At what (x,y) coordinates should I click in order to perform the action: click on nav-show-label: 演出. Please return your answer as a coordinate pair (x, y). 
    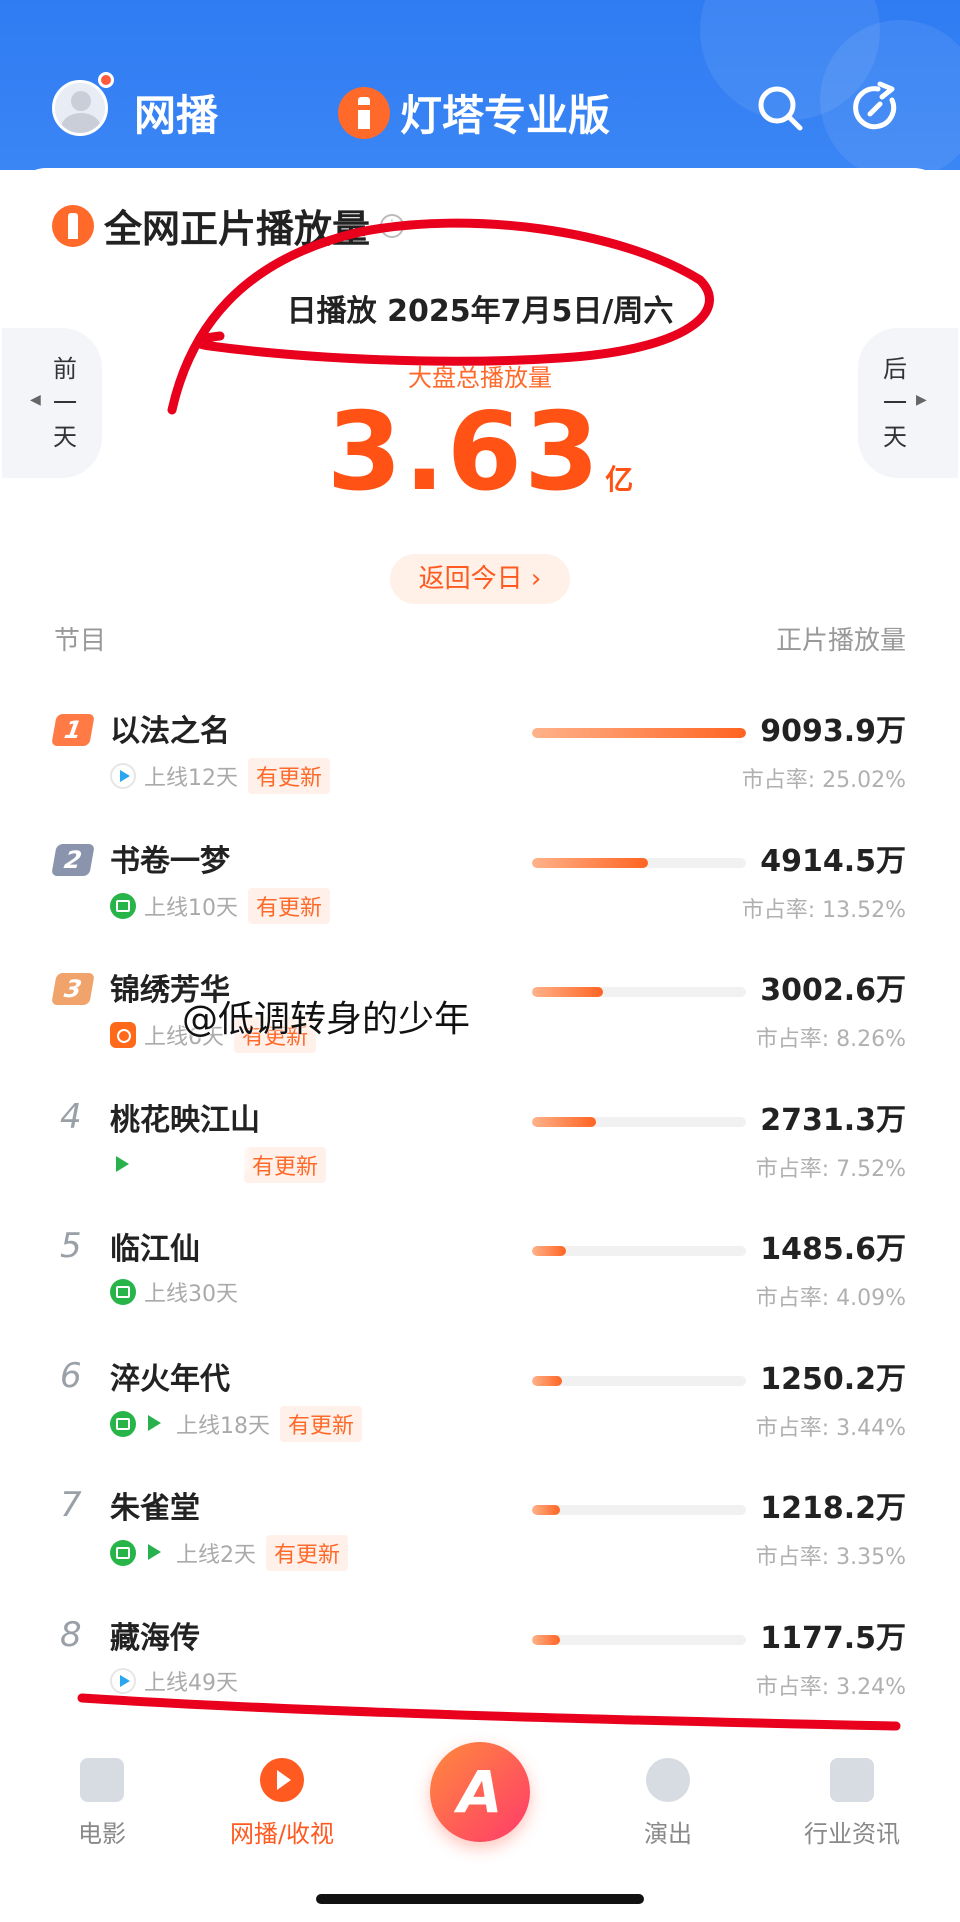
    Looking at the image, I should click on (668, 1834).